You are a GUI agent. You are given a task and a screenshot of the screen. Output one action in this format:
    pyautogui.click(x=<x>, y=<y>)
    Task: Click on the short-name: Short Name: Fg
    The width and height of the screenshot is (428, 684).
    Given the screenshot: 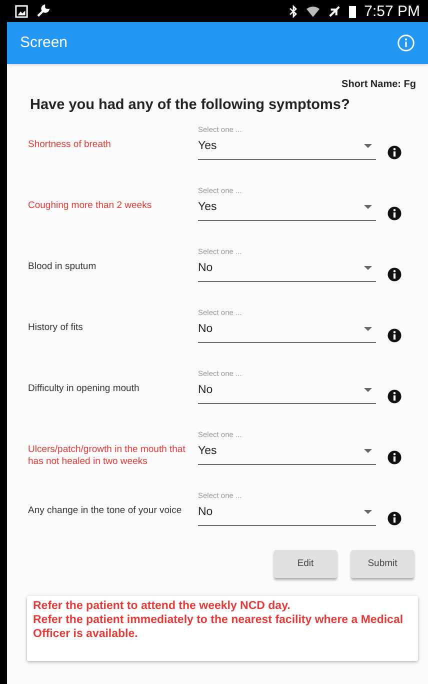 What is the action you would take?
    pyautogui.click(x=379, y=85)
    